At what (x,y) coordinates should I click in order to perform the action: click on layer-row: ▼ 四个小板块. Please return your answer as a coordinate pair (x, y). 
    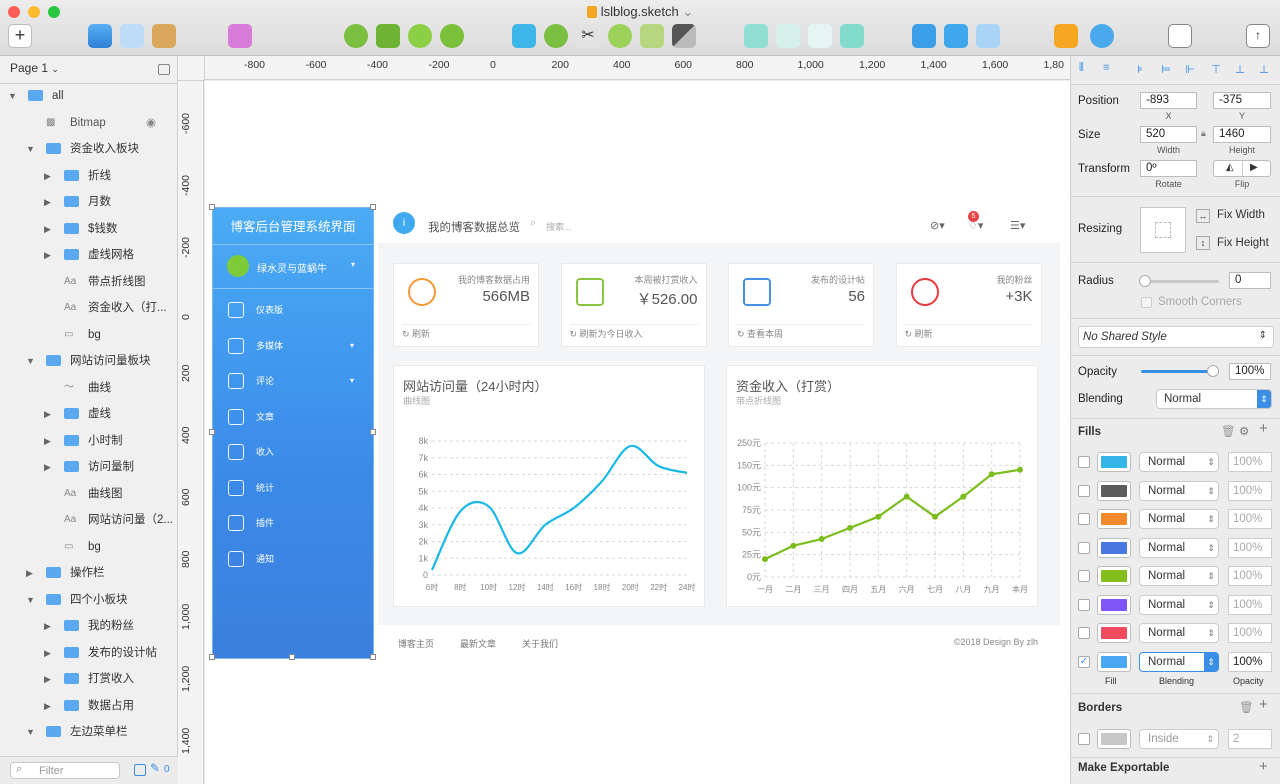
    Looking at the image, I should click on (89, 600).